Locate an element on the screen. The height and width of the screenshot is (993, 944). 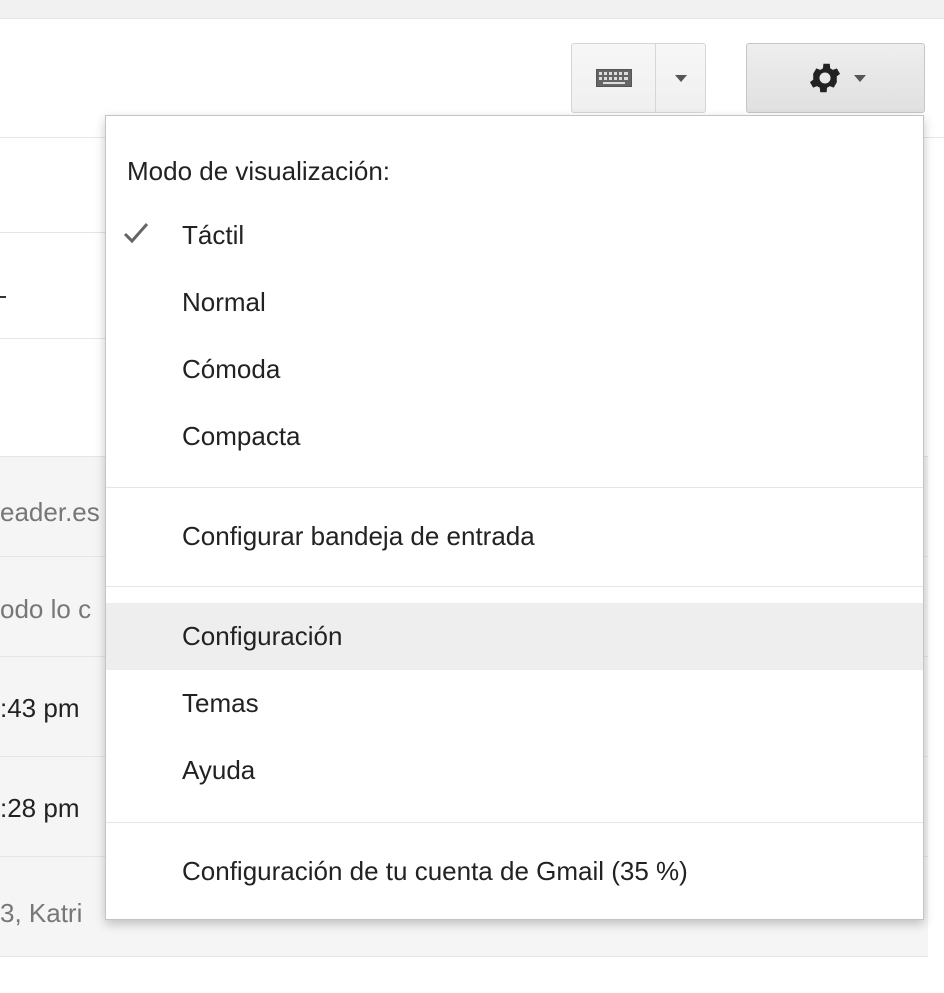
configure-inbox-item: Configurar bandeja de entrada is located at coordinates (514, 536).